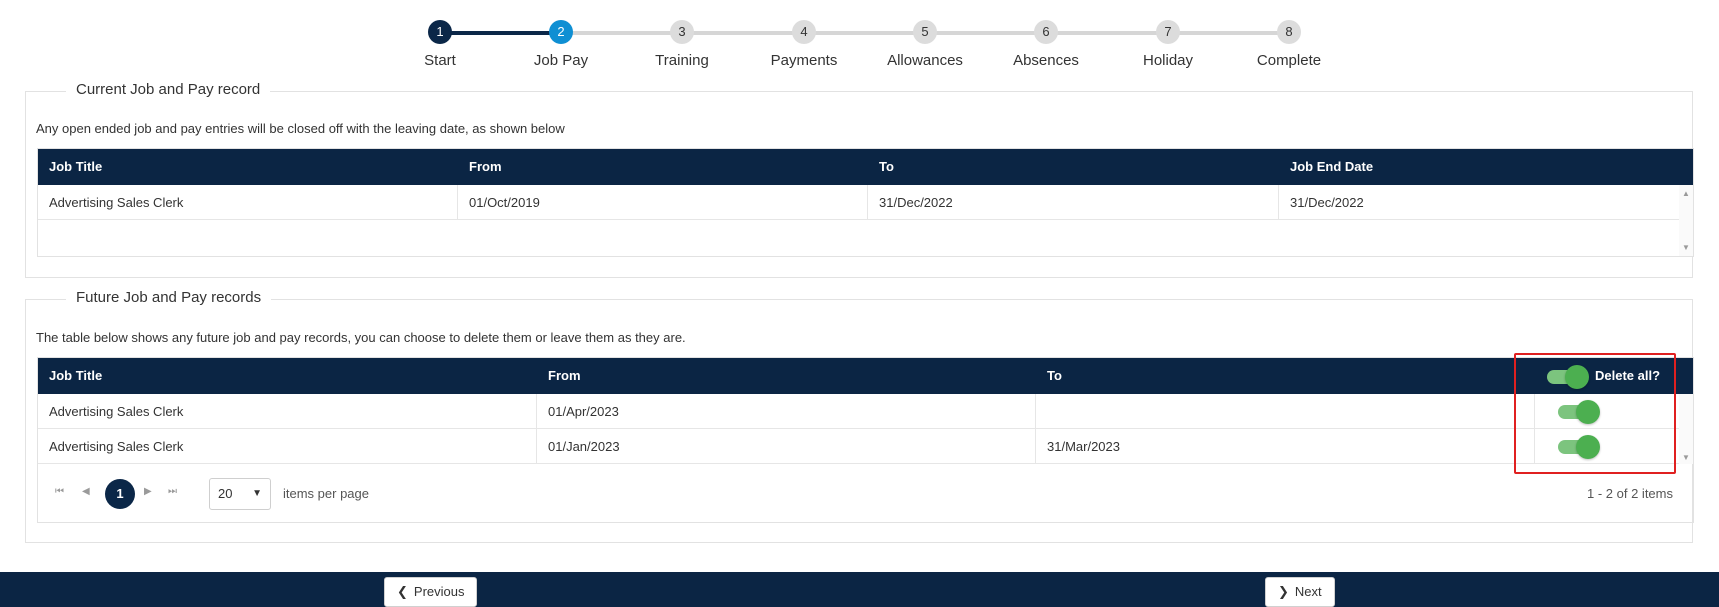 The height and width of the screenshot is (607, 1719). What do you see at coordinates (1046, 60) in the screenshot?
I see `step-label: Absences` at bounding box center [1046, 60].